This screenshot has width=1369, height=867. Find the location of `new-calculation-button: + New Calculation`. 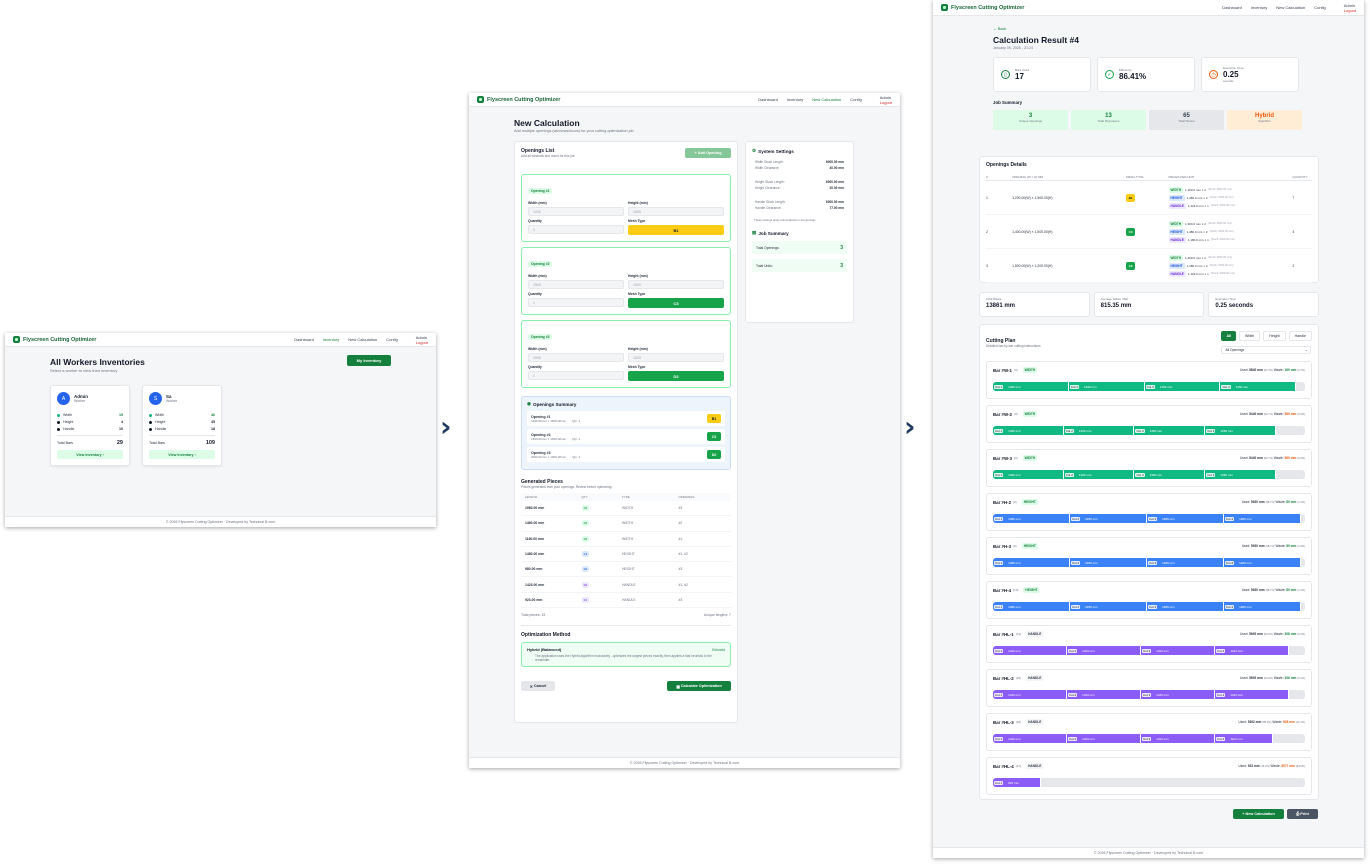

new-calculation-button: + New Calculation is located at coordinates (1258, 814).